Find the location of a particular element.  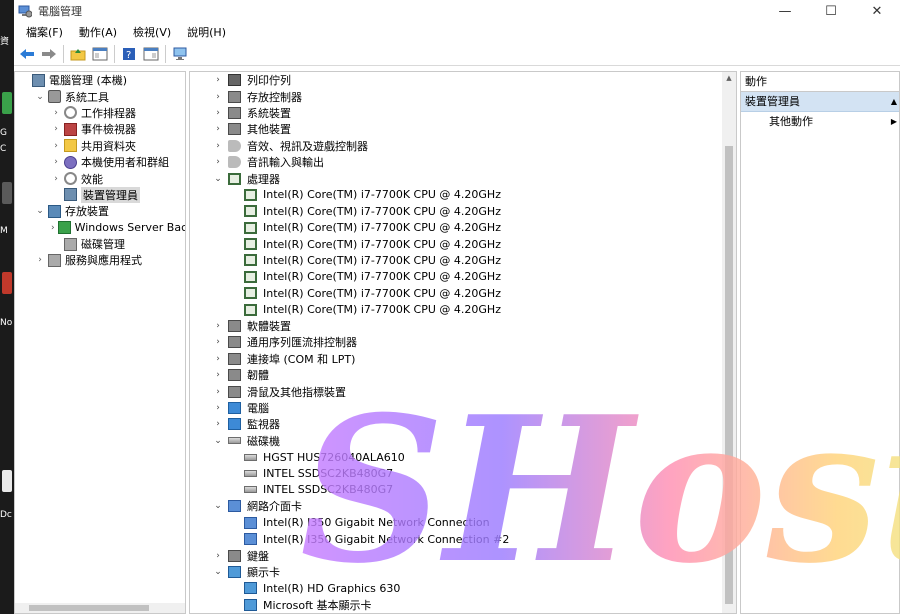

collapse-triangle-icon: ▲ is located at coordinates (895, 101).